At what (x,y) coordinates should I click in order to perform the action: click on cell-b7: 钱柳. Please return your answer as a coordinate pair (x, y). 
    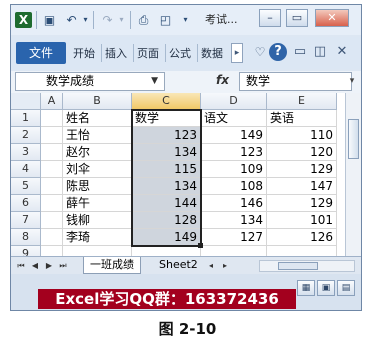
    Looking at the image, I should click on (97, 220).